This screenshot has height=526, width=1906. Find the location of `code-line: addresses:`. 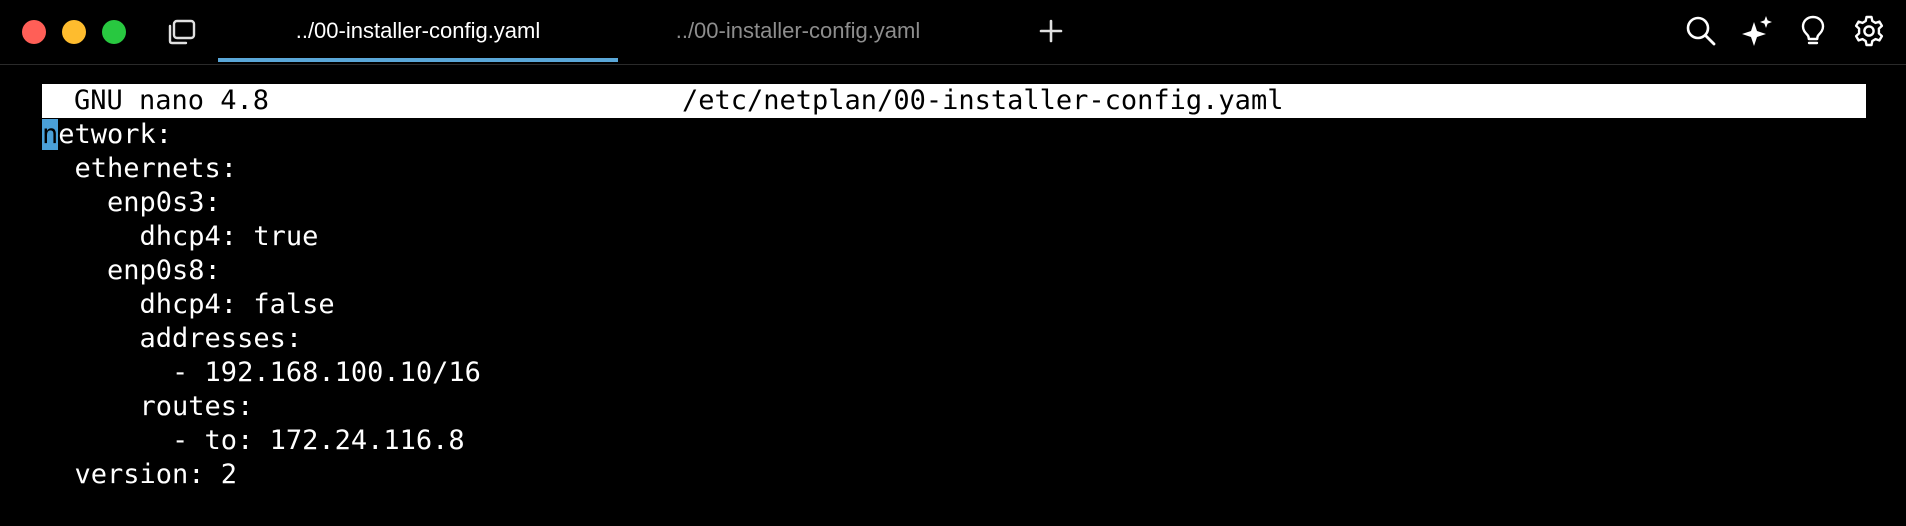

code-line: addresses: is located at coordinates (172, 338).